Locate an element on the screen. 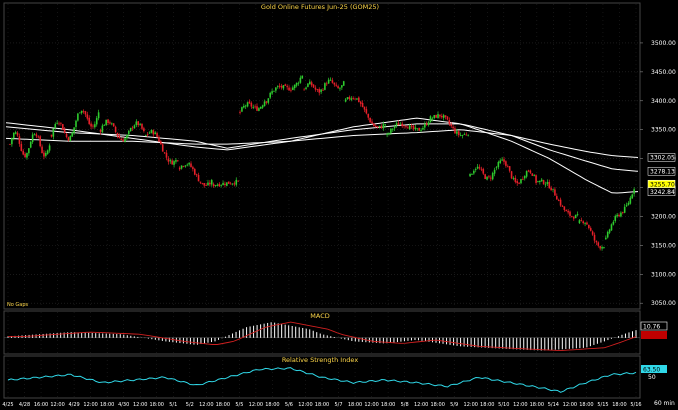 This screenshot has height=410, width=678. chart-title: Gold Online Futures Jun-25 (GOM25) is located at coordinates (320, 7).